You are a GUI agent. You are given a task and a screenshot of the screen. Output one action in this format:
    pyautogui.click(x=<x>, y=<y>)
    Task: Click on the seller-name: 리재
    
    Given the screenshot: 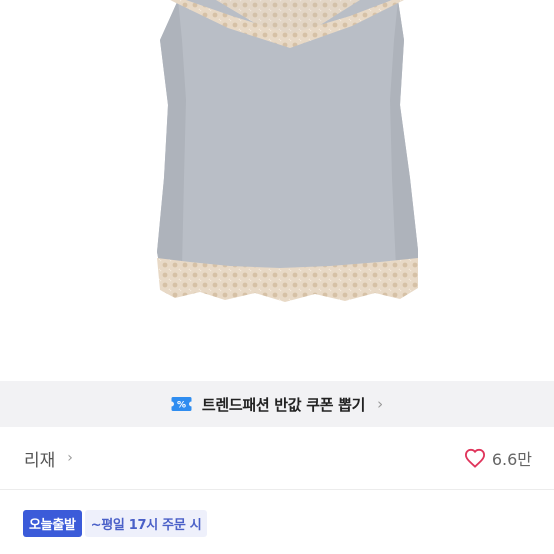 What is the action you would take?
    pyautogui.click(x=40, y=460)
    